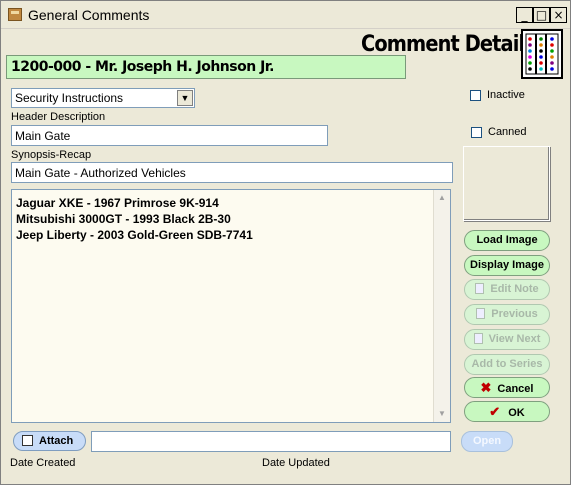  I want to click on close-button: ×, so click(558, 15).